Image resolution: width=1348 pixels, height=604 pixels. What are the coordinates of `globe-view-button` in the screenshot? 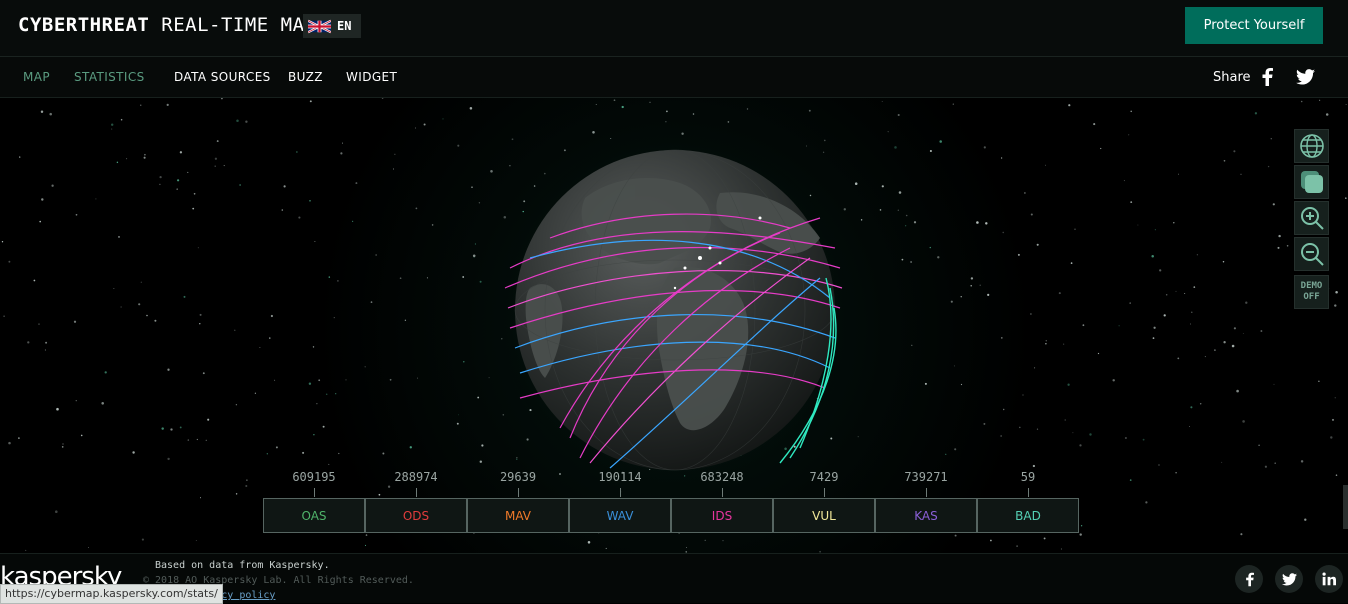 It's located at (1311, 146).